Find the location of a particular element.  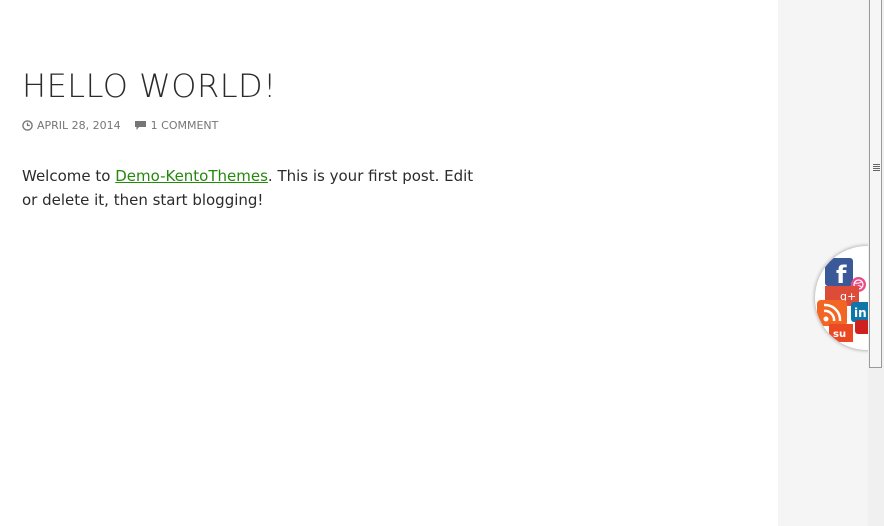

rss-icon is located at coordinates (832, 313).